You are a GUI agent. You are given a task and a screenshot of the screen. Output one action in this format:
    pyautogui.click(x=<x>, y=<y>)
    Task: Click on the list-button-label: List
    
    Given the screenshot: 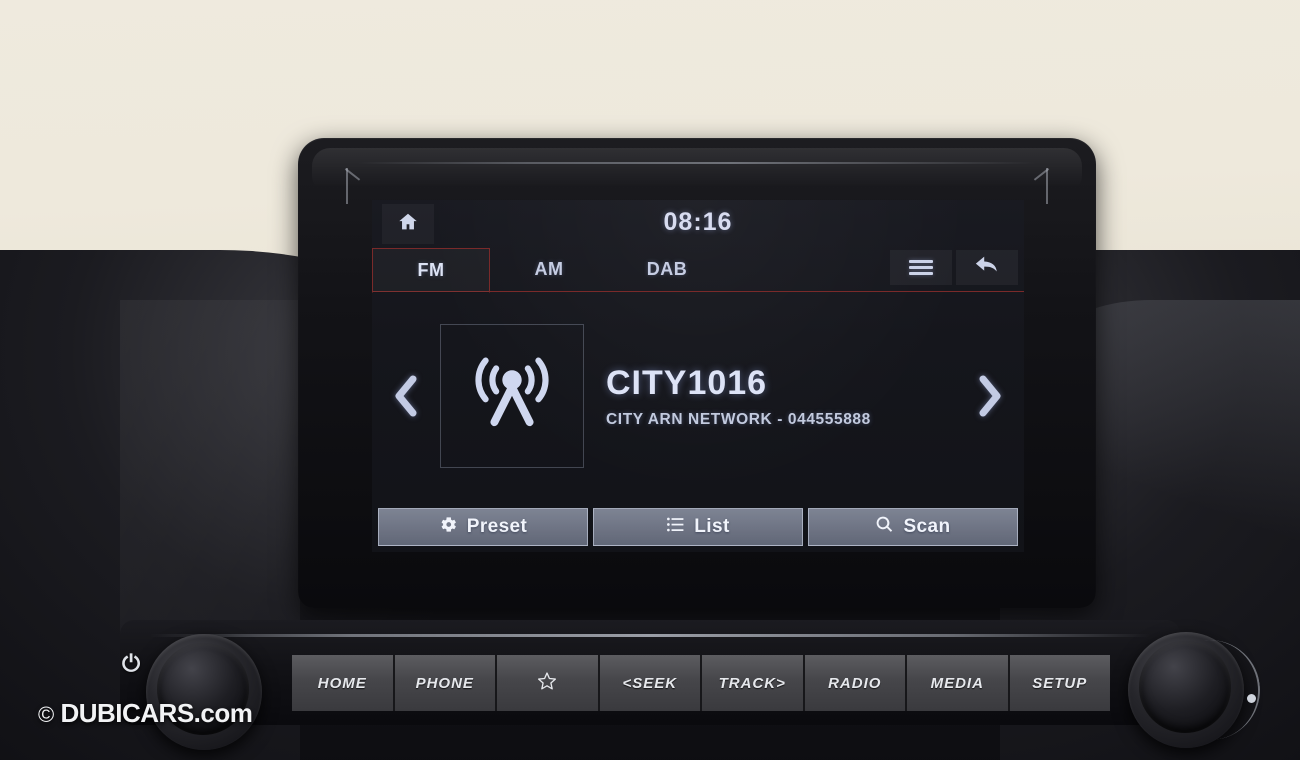 What is the action you would take?
    pyautogui.click(x=712, y=526)
    